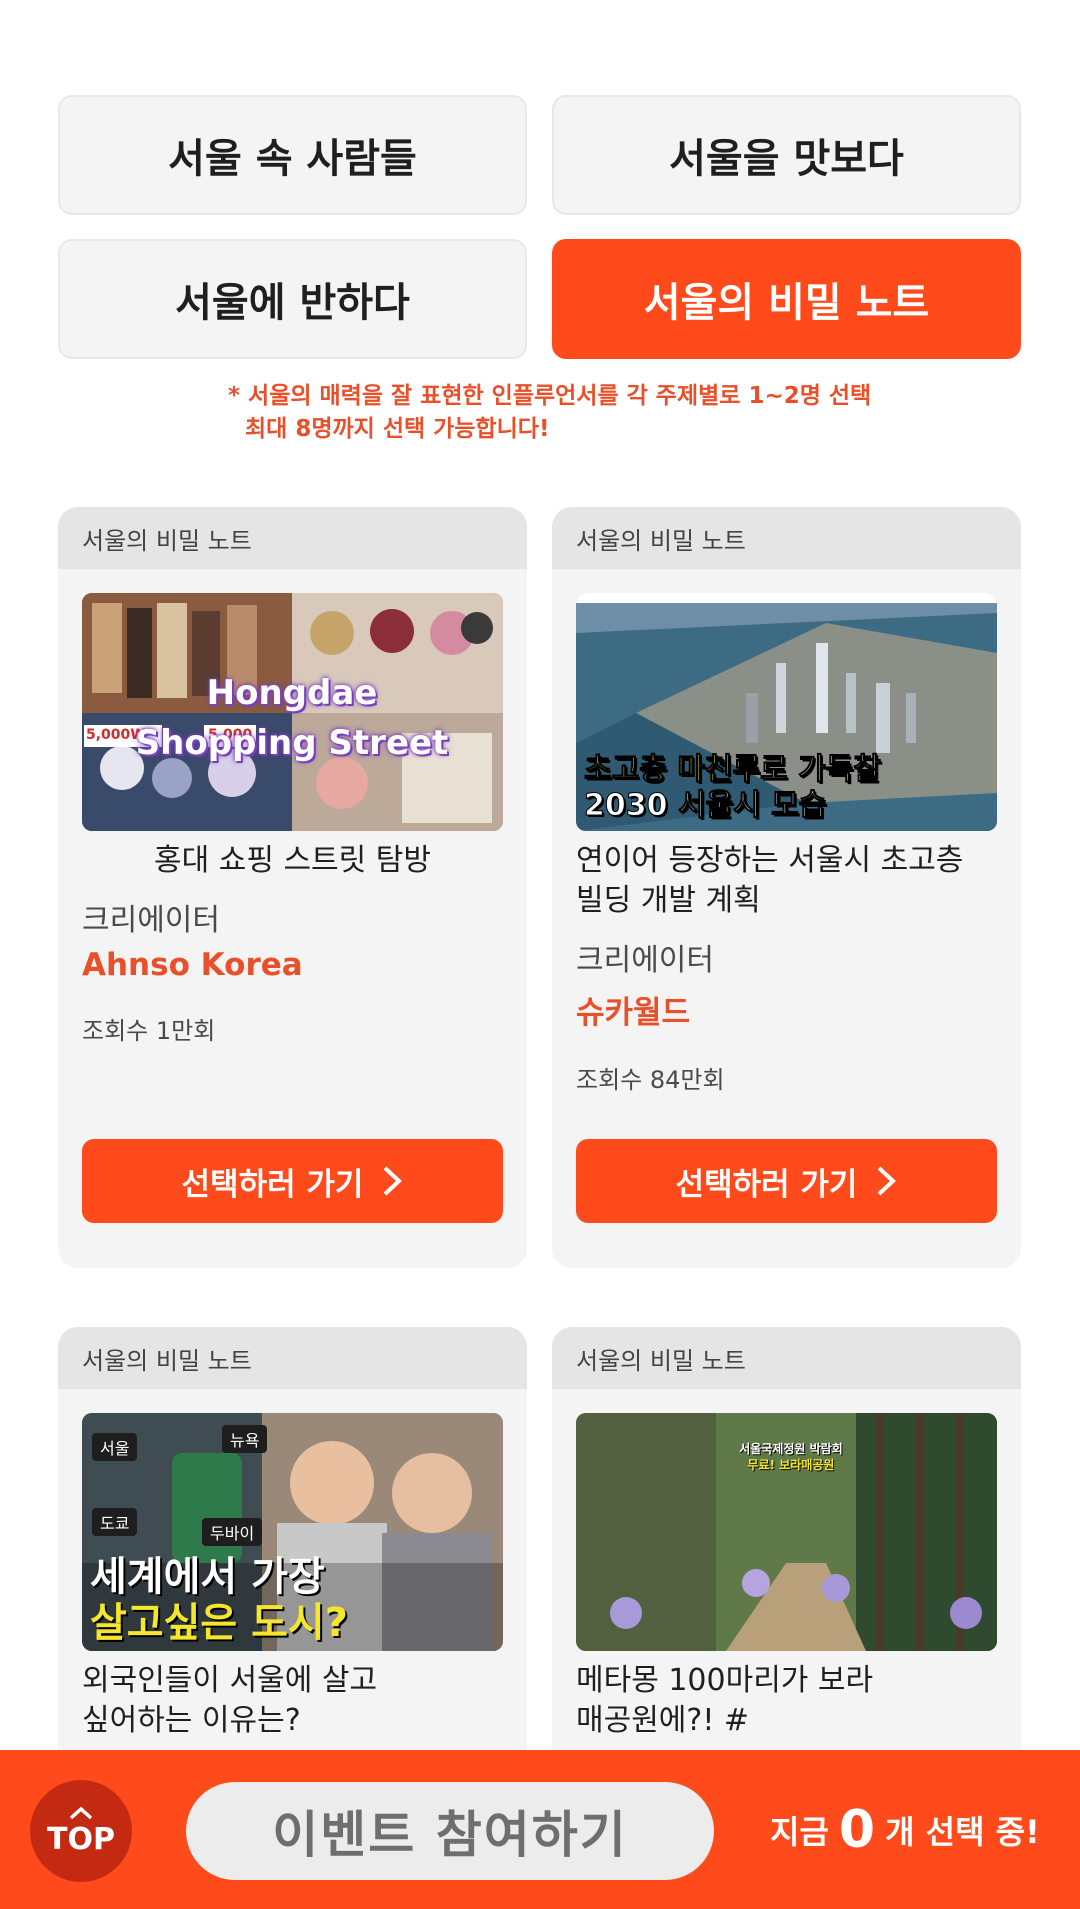 The width and height of the screenshot is (1080, 1909). What do you see at coordinates (292, 299) in the screenshot?
I see `tab-fall-in-love: 서울에 반하다` at bounding box center [292, 299].